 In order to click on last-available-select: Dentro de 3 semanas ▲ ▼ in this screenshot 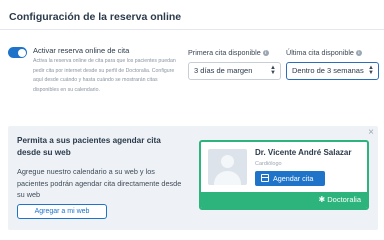, I will do `click(332, 71)`.